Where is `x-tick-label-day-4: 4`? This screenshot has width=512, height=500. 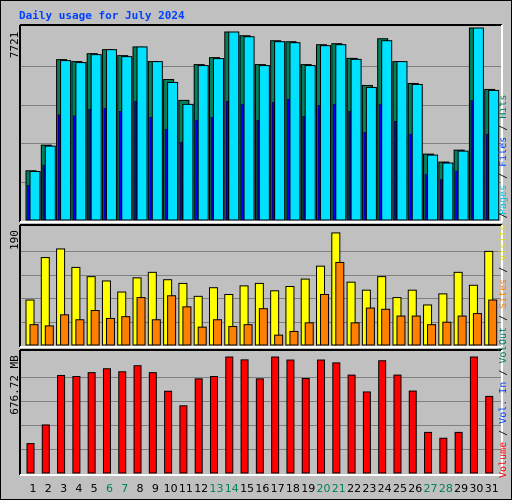 x-tick-label-day-4: 4 is located at coordinates (78, 488).